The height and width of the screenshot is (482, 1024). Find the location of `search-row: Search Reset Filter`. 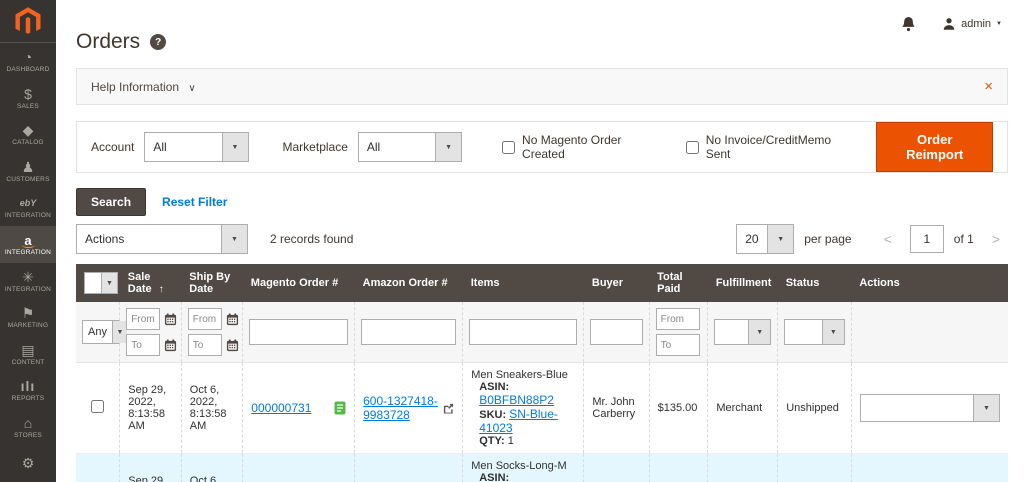

search-row: Search Reset Filter is located at coordinates (542, 202).